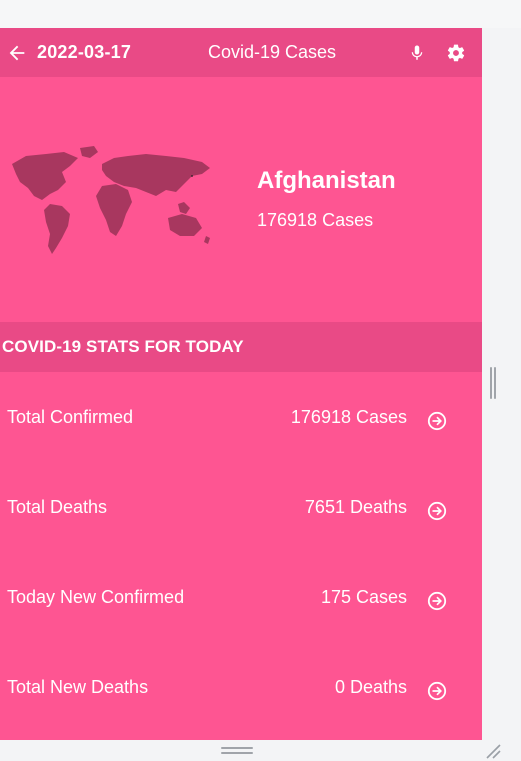 The image size is (521, 761). Describe the element at coordinates (493, 751) in the screenshot. I see `resize-corner-icon` at that location.